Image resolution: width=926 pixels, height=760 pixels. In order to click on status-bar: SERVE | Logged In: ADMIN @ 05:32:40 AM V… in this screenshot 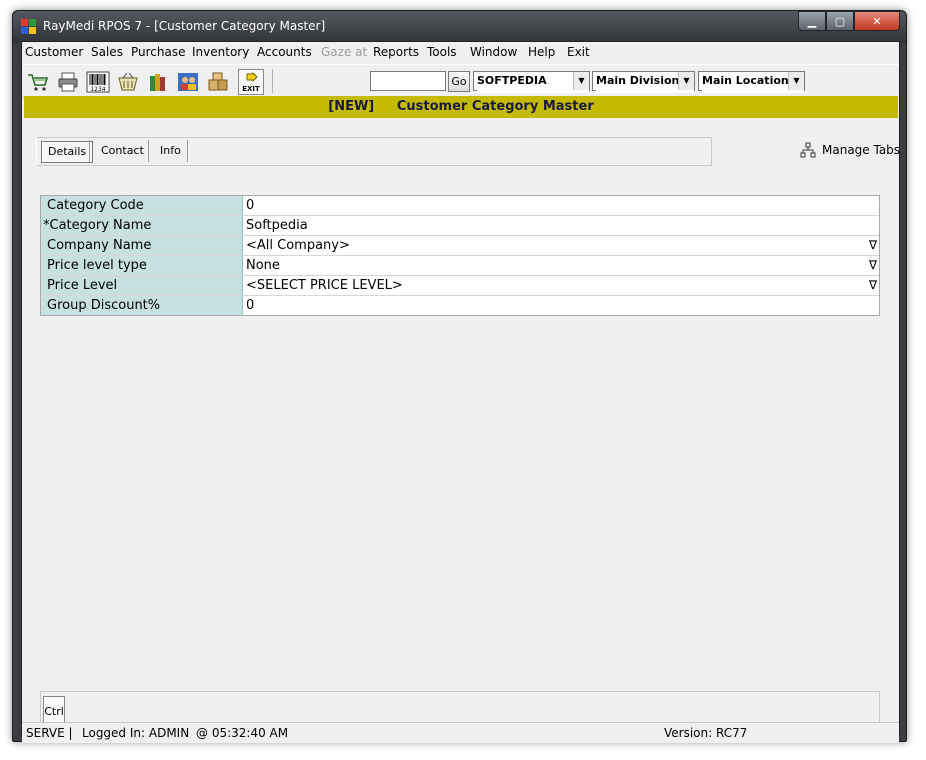, I will do `click(460, 732)`.